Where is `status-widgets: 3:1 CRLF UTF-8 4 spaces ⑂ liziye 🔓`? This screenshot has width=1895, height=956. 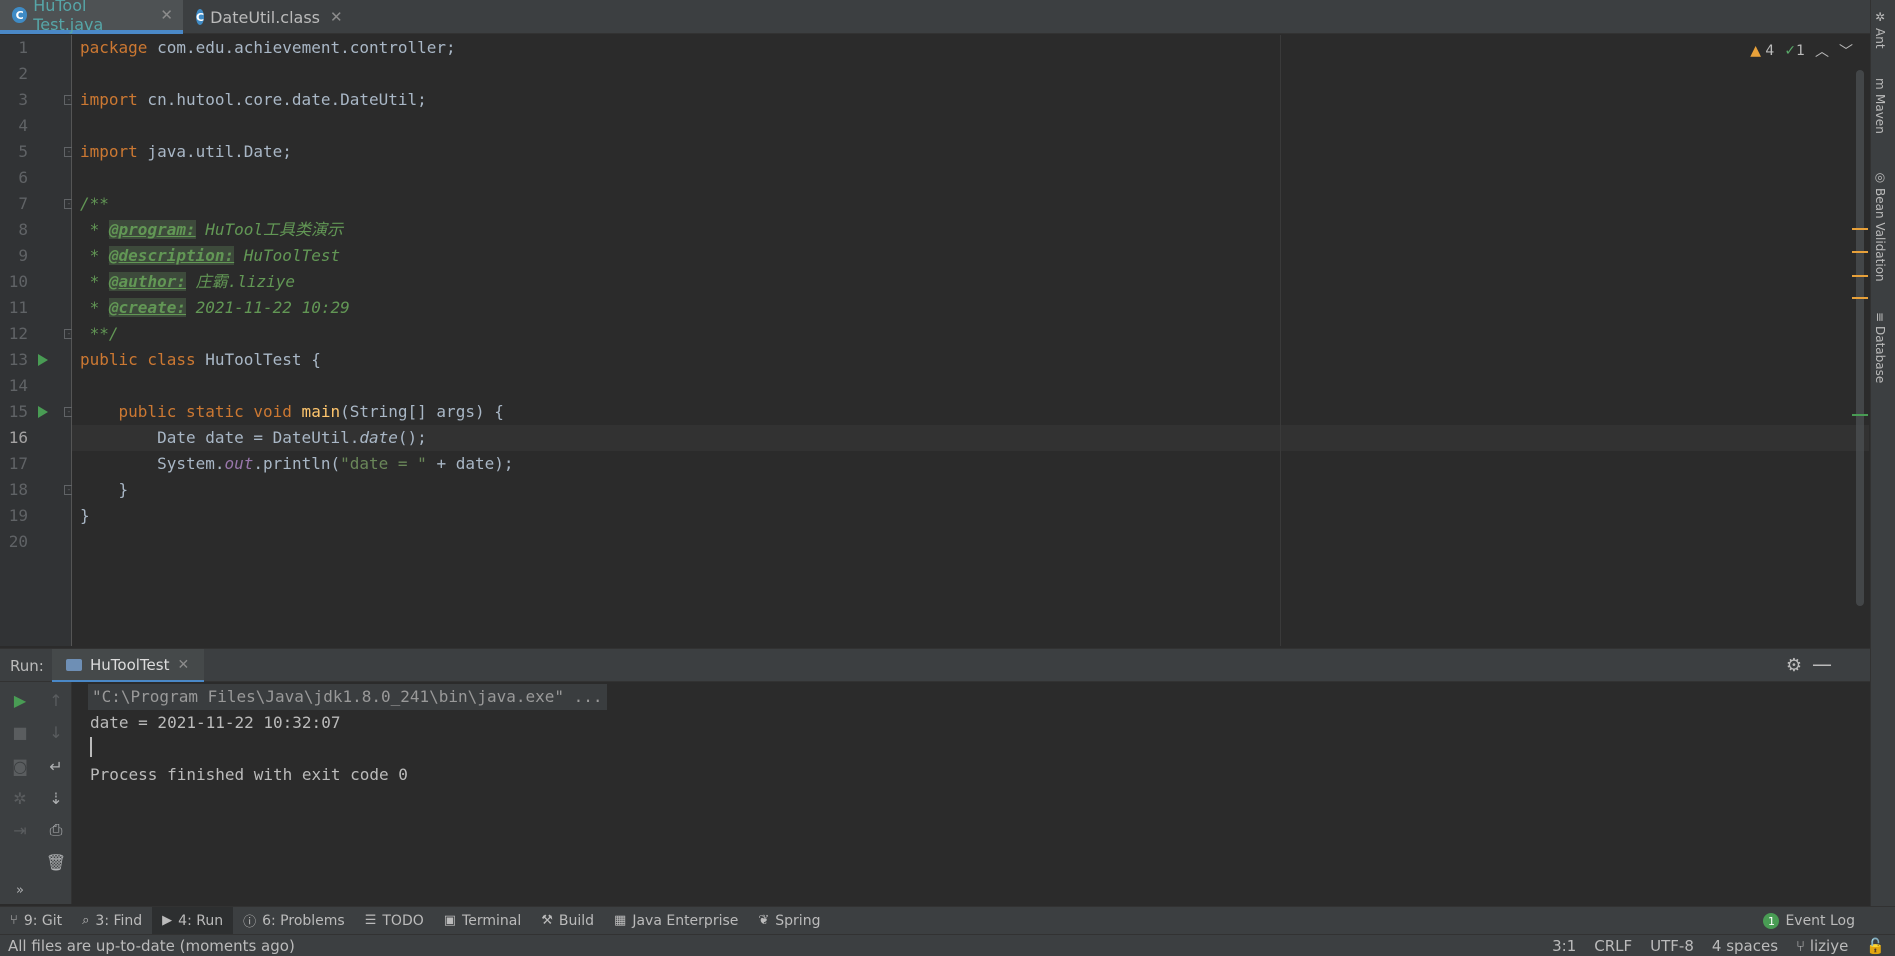
status-widgets: 3:1 CRLF UTF-8 4 spaces ⑂ liziye 🔓 is located at coordinates (1718, 946).